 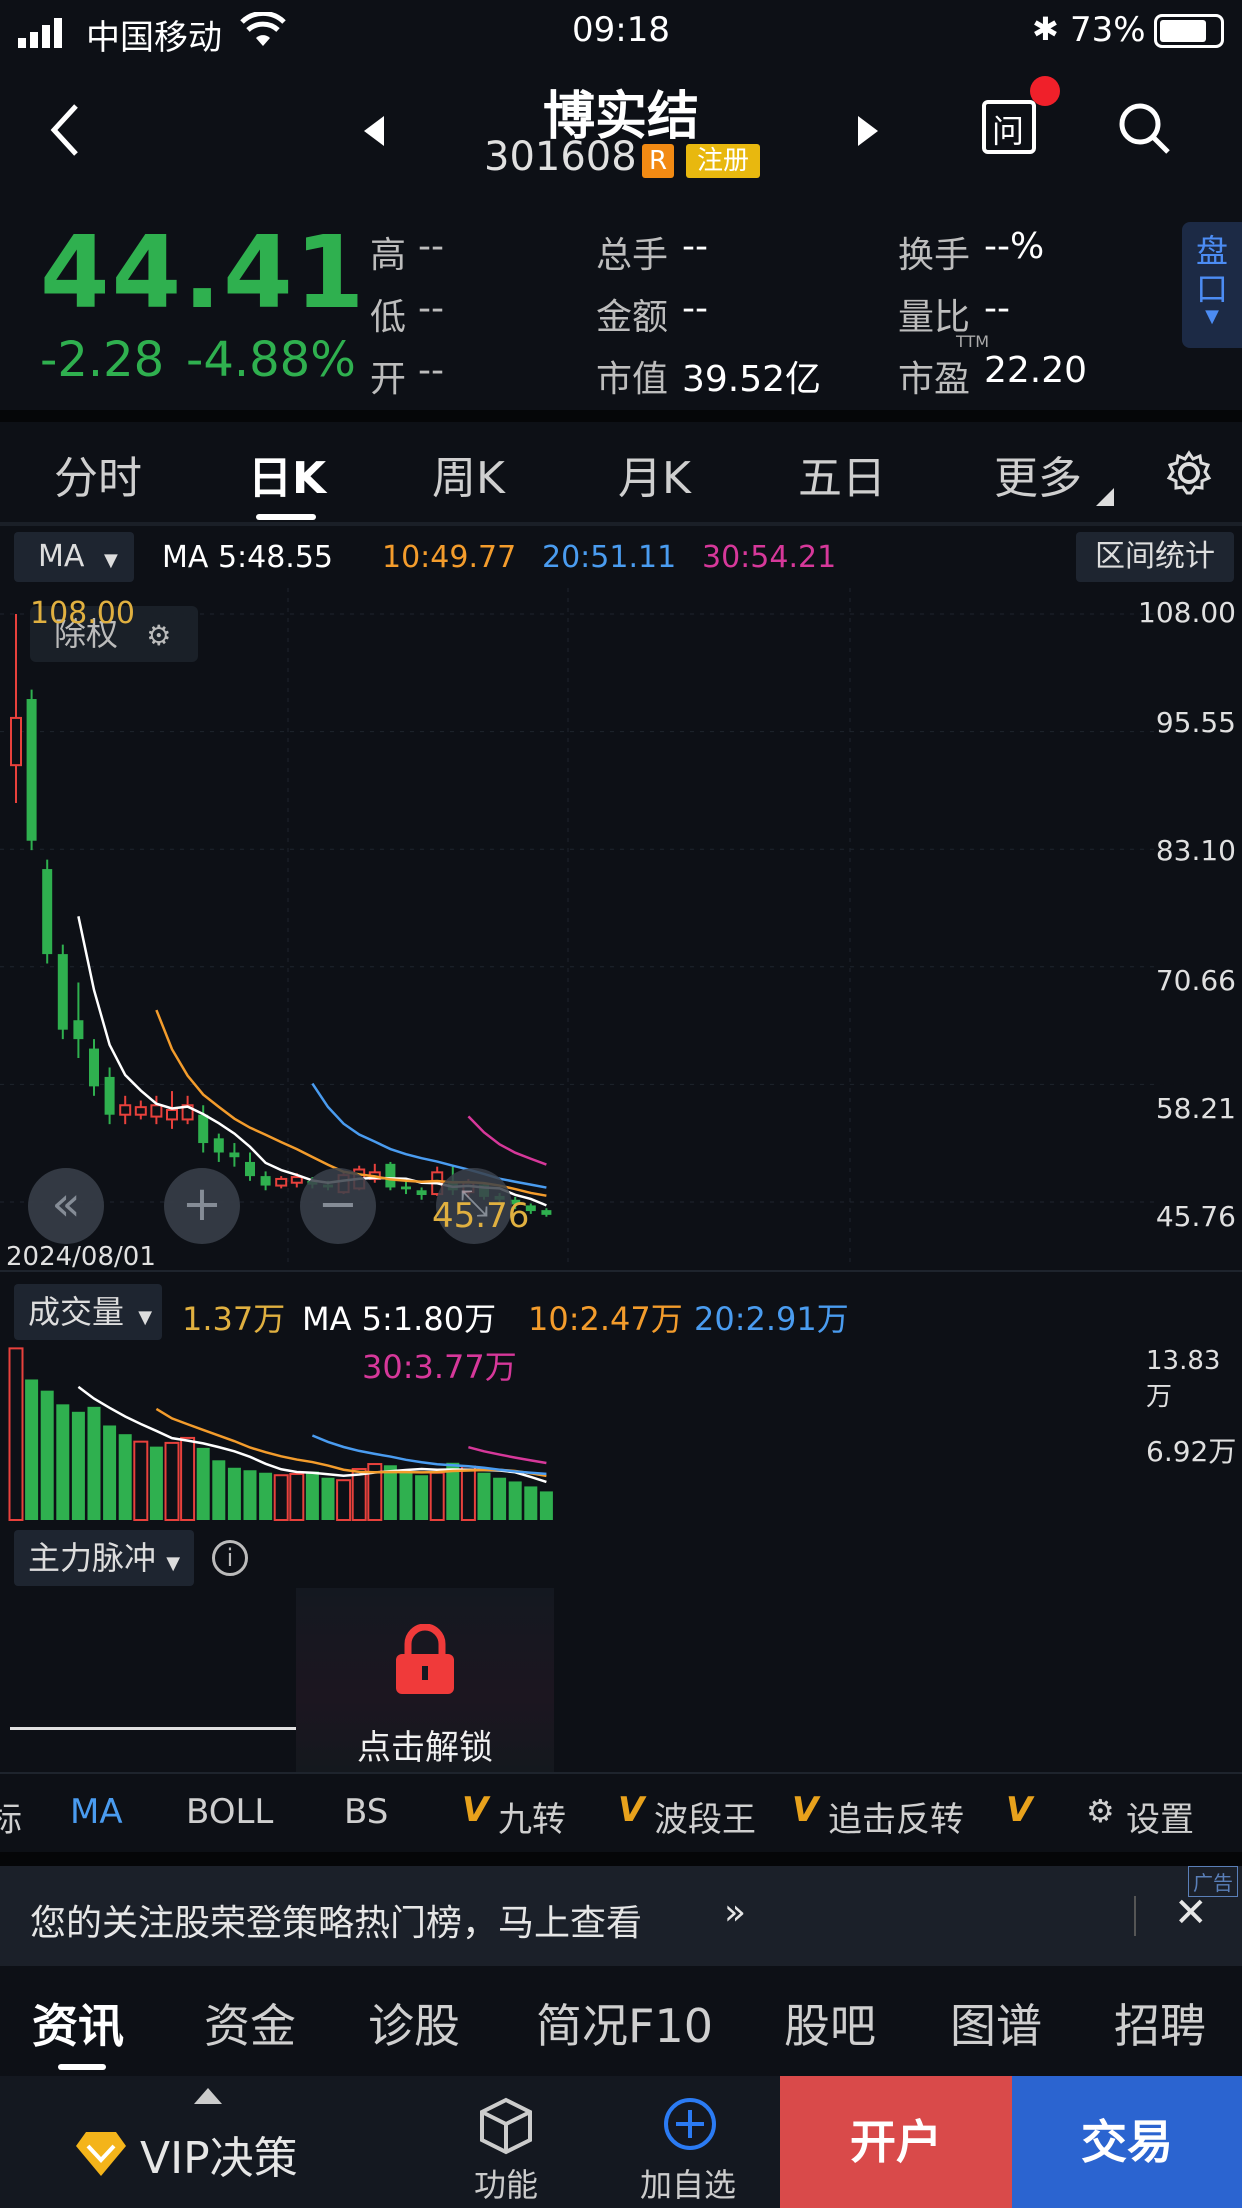 What do you see at coordinates (481, 1216) in the screenshot?
I see `last-price-label: 45.76` at bounding box center [481, 1216].